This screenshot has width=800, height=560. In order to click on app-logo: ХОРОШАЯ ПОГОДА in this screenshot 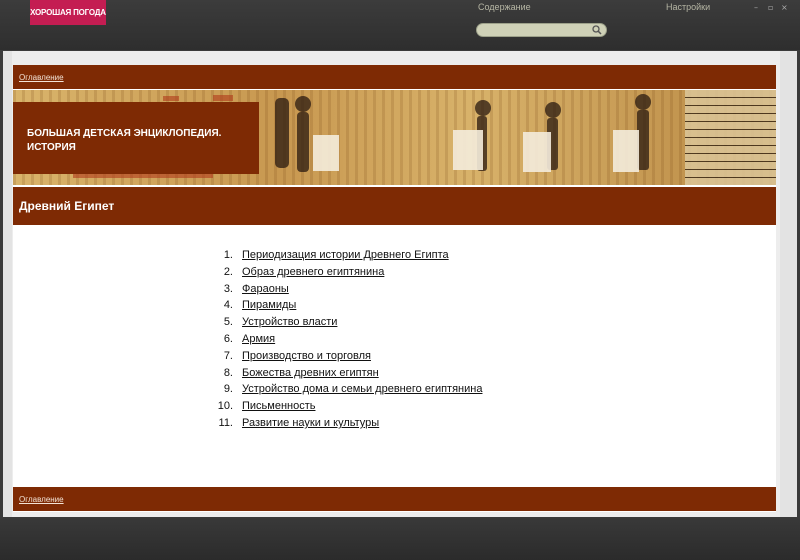, I will do `click(68, 12)`.